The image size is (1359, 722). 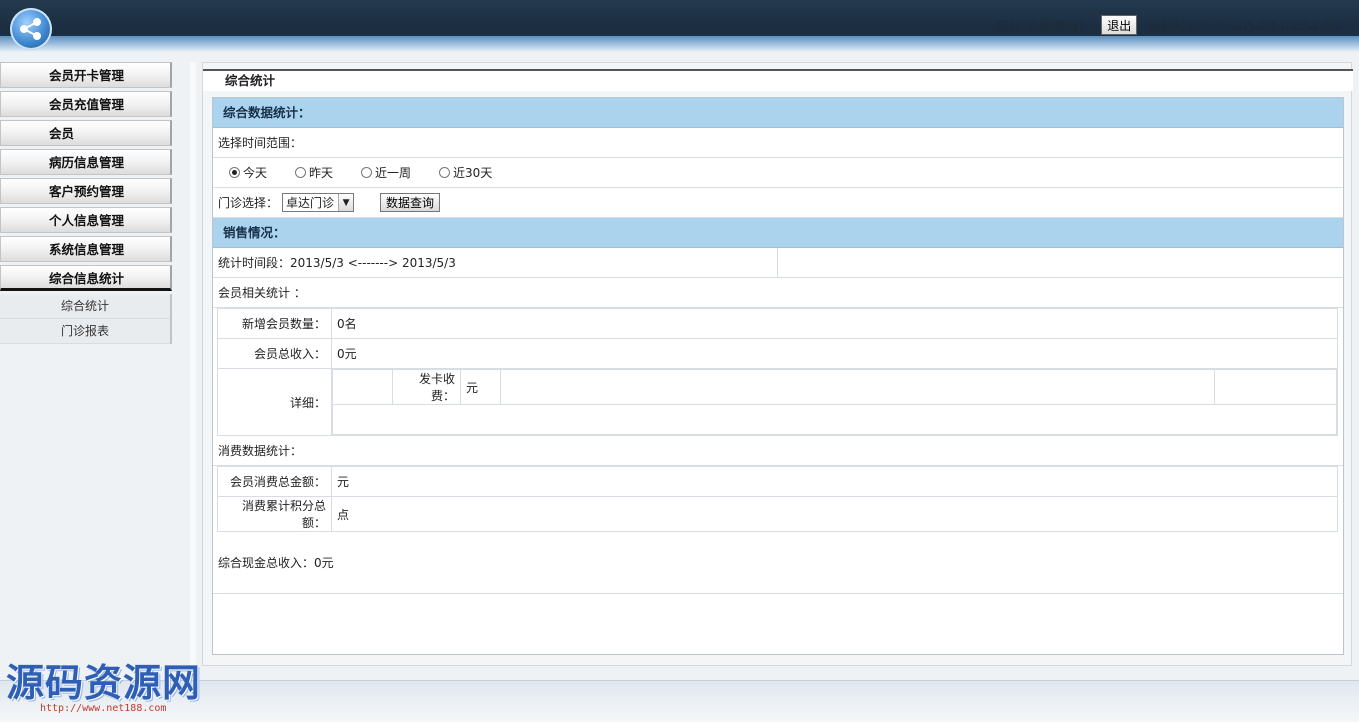 I want to click on sidebar-item-statistics: 综合信息统计, so click(x=86, y=278).